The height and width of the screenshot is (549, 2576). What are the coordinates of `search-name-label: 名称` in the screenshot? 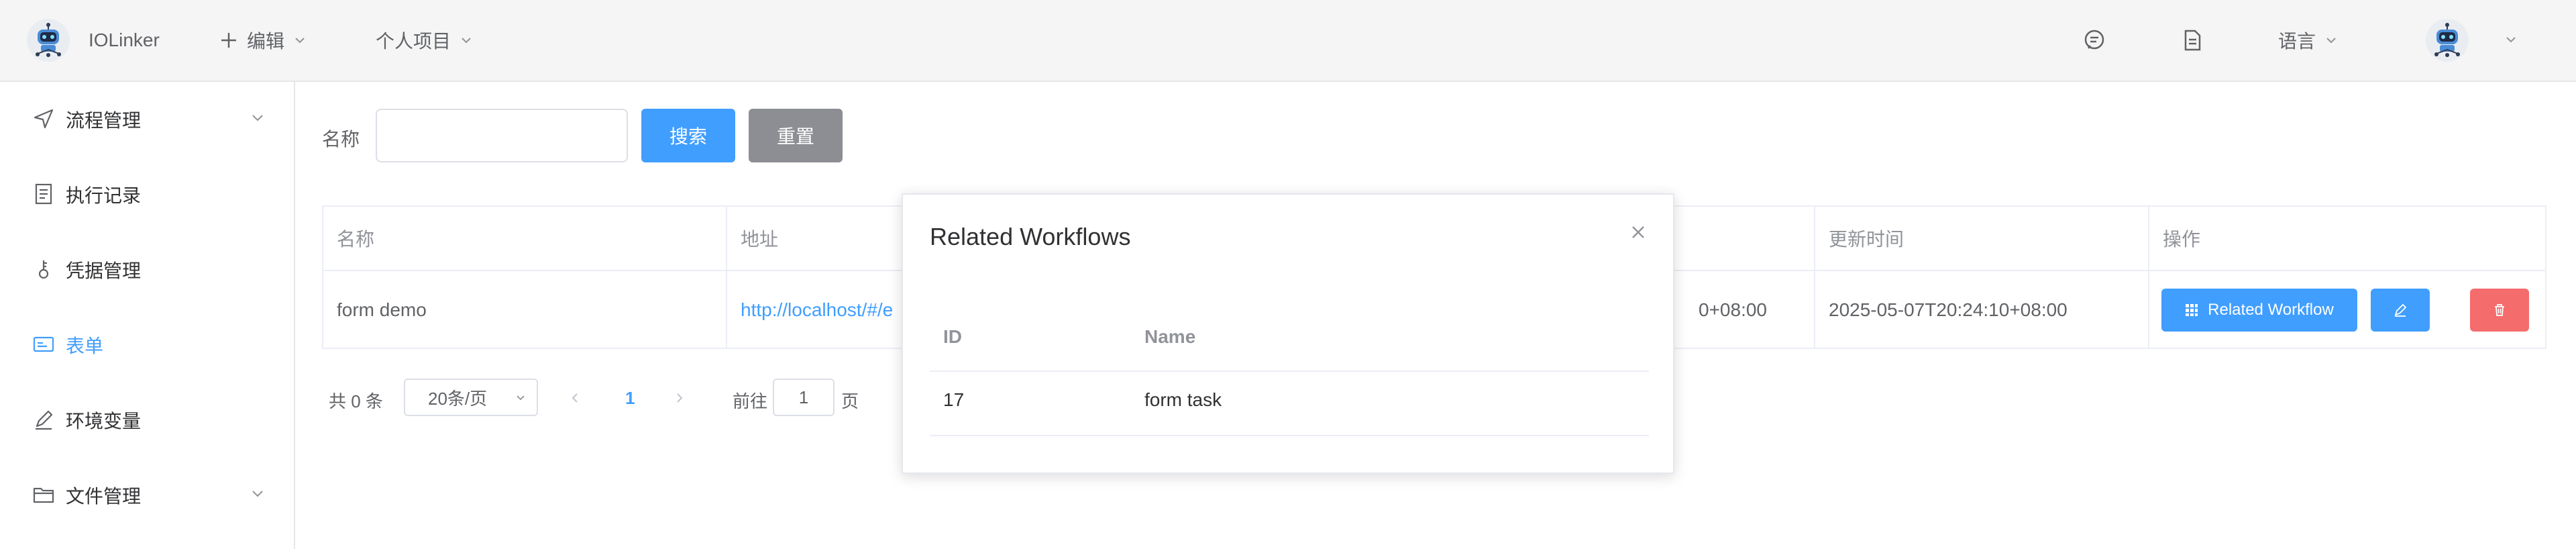 It's located at (341, 139).